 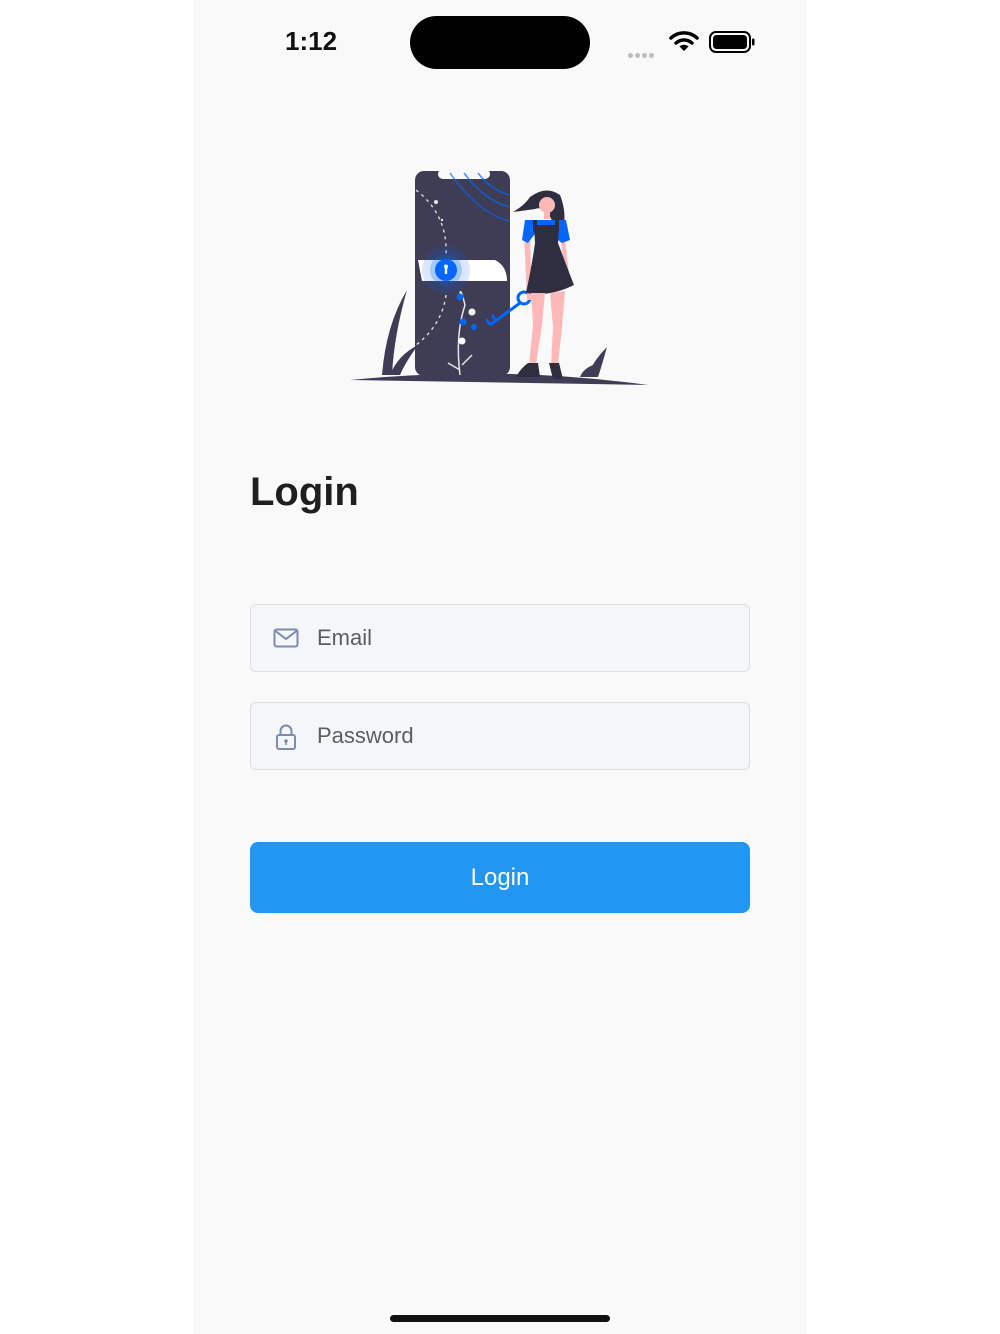 I want to click on password-field, so click(x=500, y=736).